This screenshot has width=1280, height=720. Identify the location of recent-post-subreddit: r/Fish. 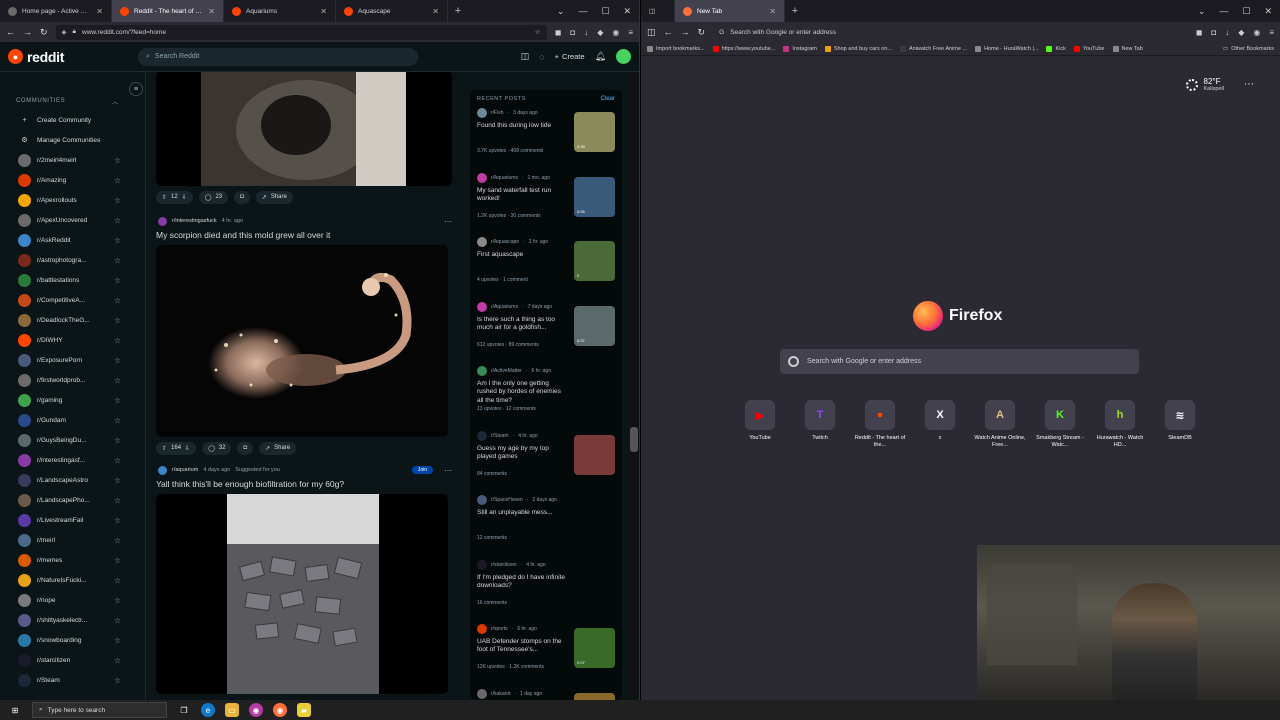
(497, 113).